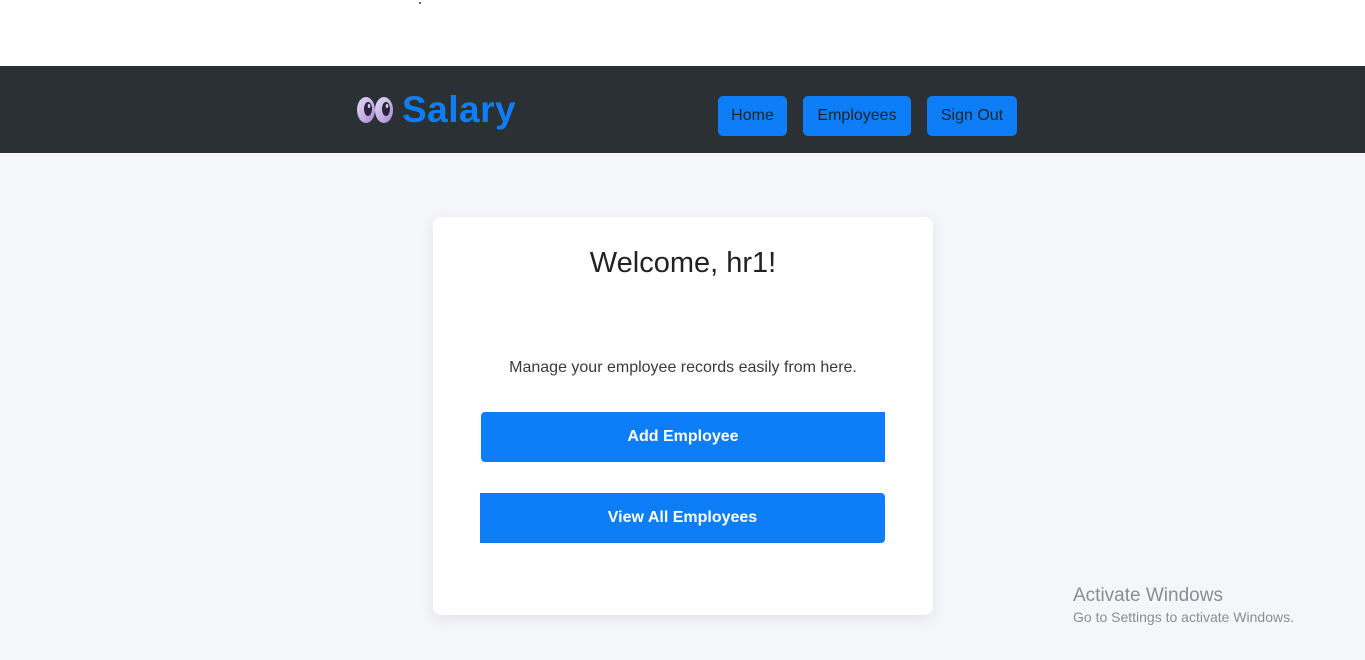  I want to click on nav-employees-button: Employees, so click(857, 116).